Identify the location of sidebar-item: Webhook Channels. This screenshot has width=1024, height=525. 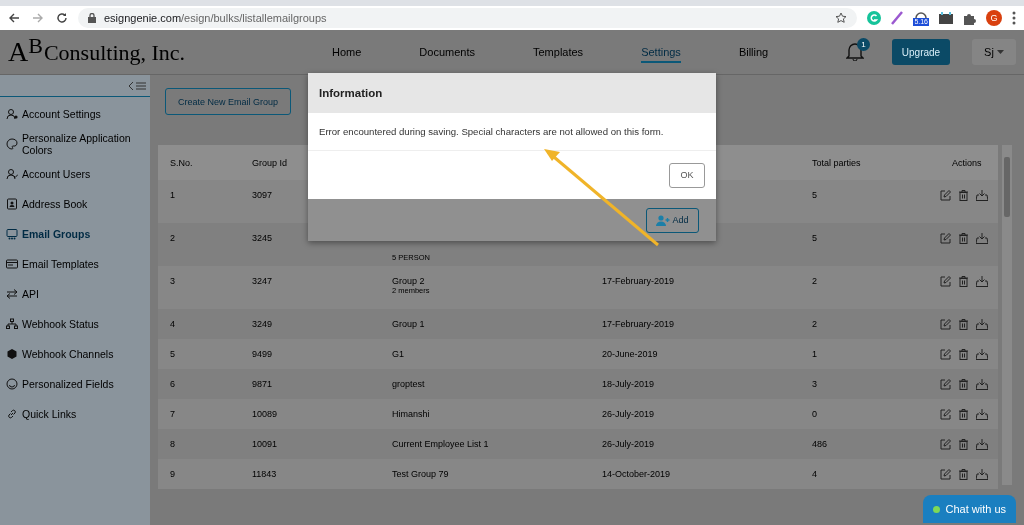
(75, 354).